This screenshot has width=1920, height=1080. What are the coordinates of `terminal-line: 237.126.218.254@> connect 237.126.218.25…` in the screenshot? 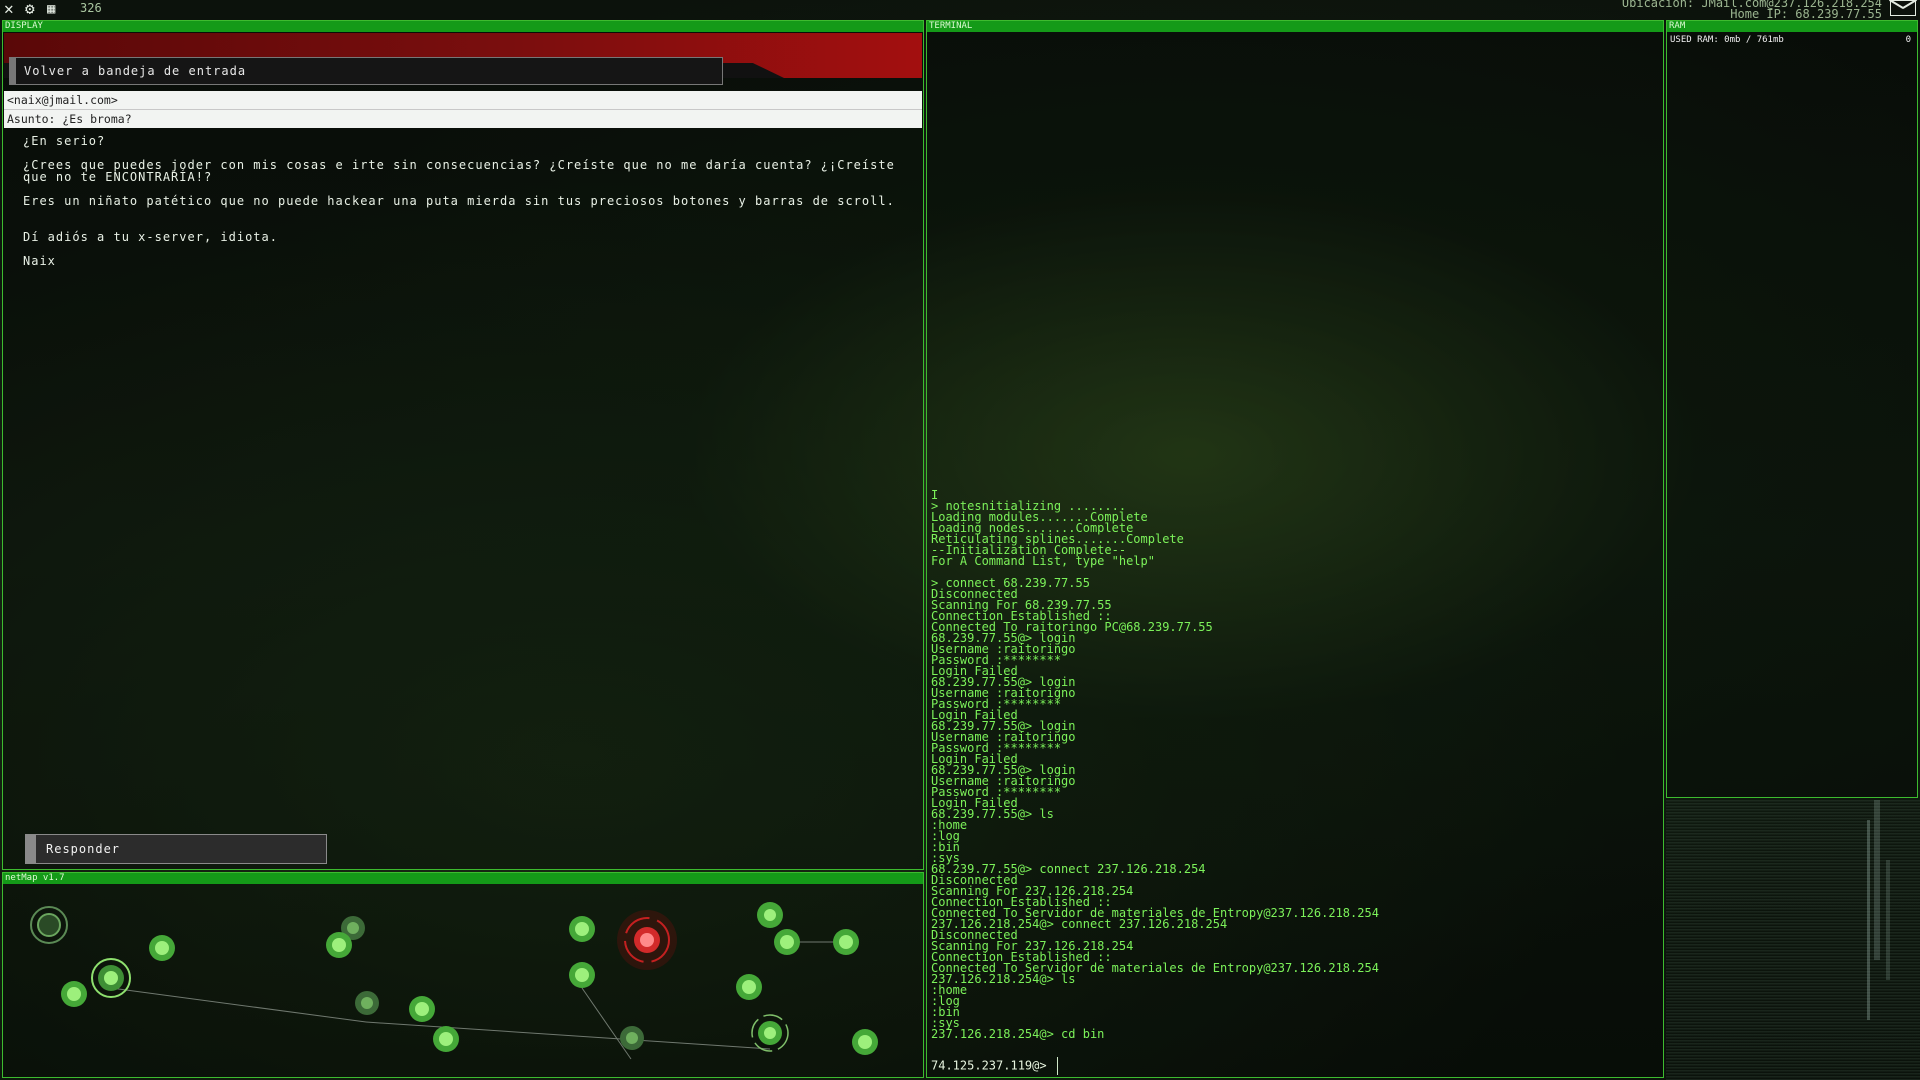 It's located at (1079, 924).